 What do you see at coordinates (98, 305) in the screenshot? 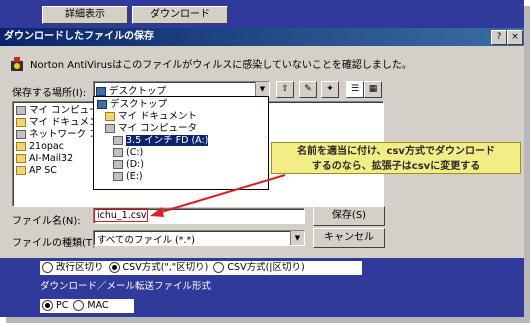
I see `option-mac-label: MAC` at bounding box center [98, 305].